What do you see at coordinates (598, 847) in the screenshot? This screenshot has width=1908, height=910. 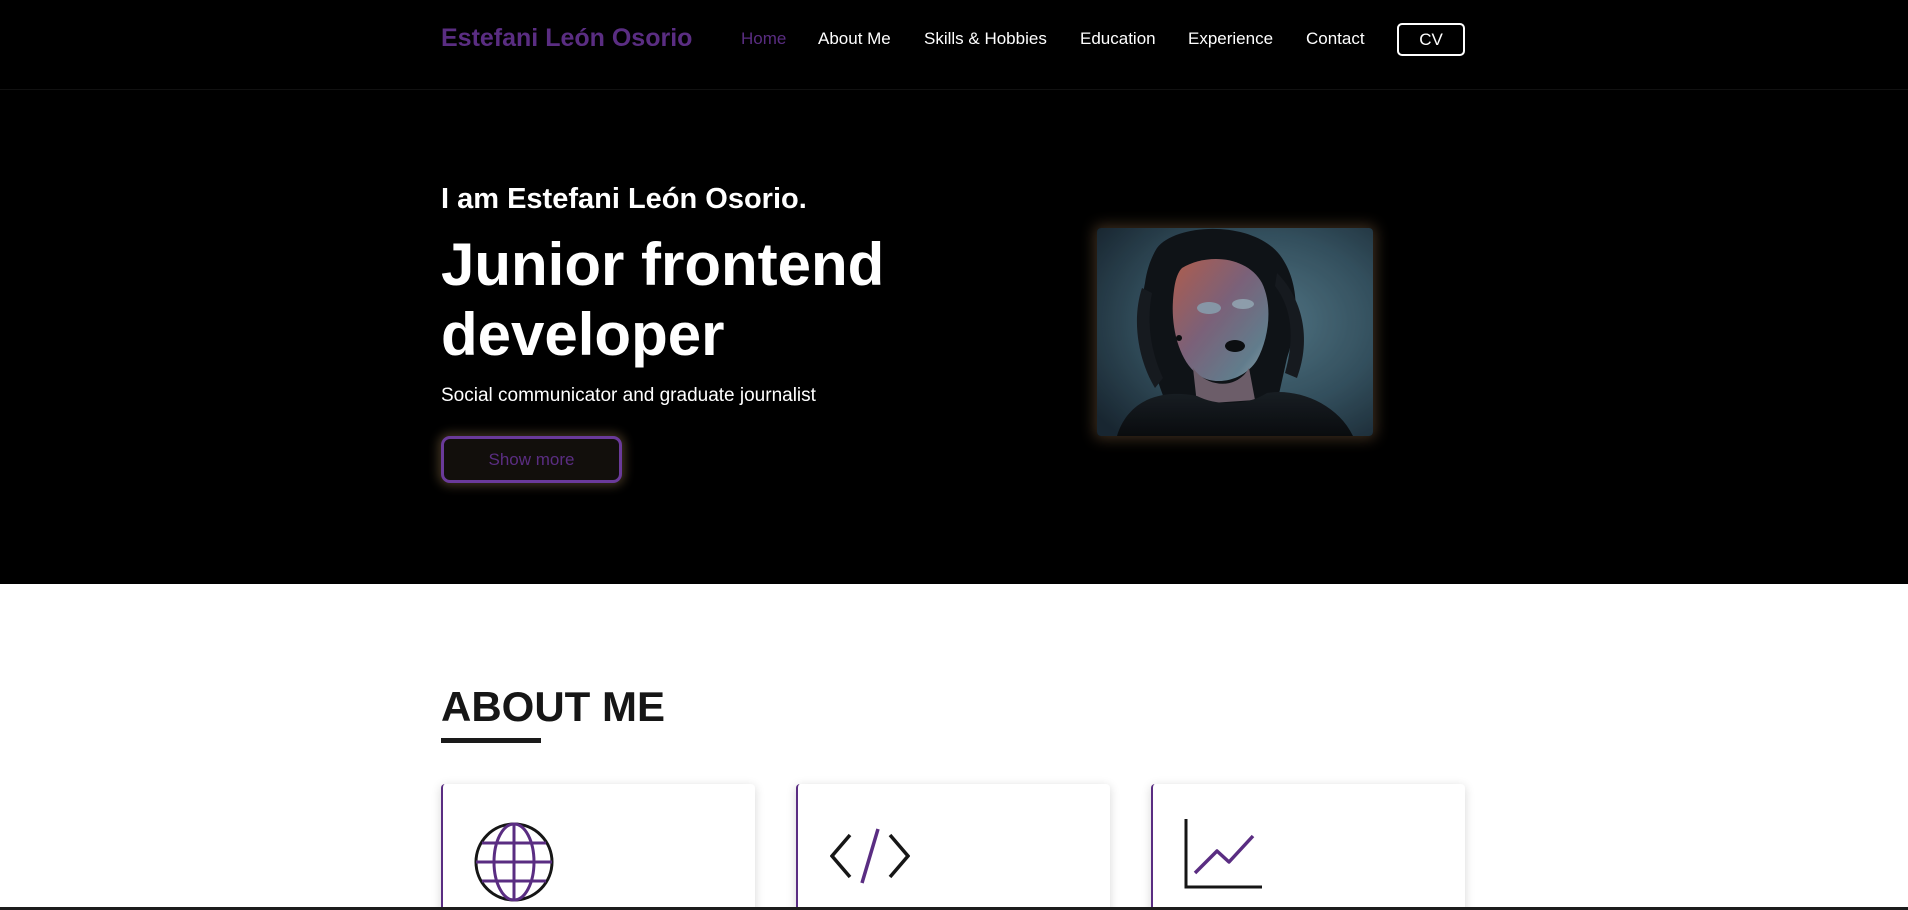 I see `about-card-globe` at bounding box center [598, 847].